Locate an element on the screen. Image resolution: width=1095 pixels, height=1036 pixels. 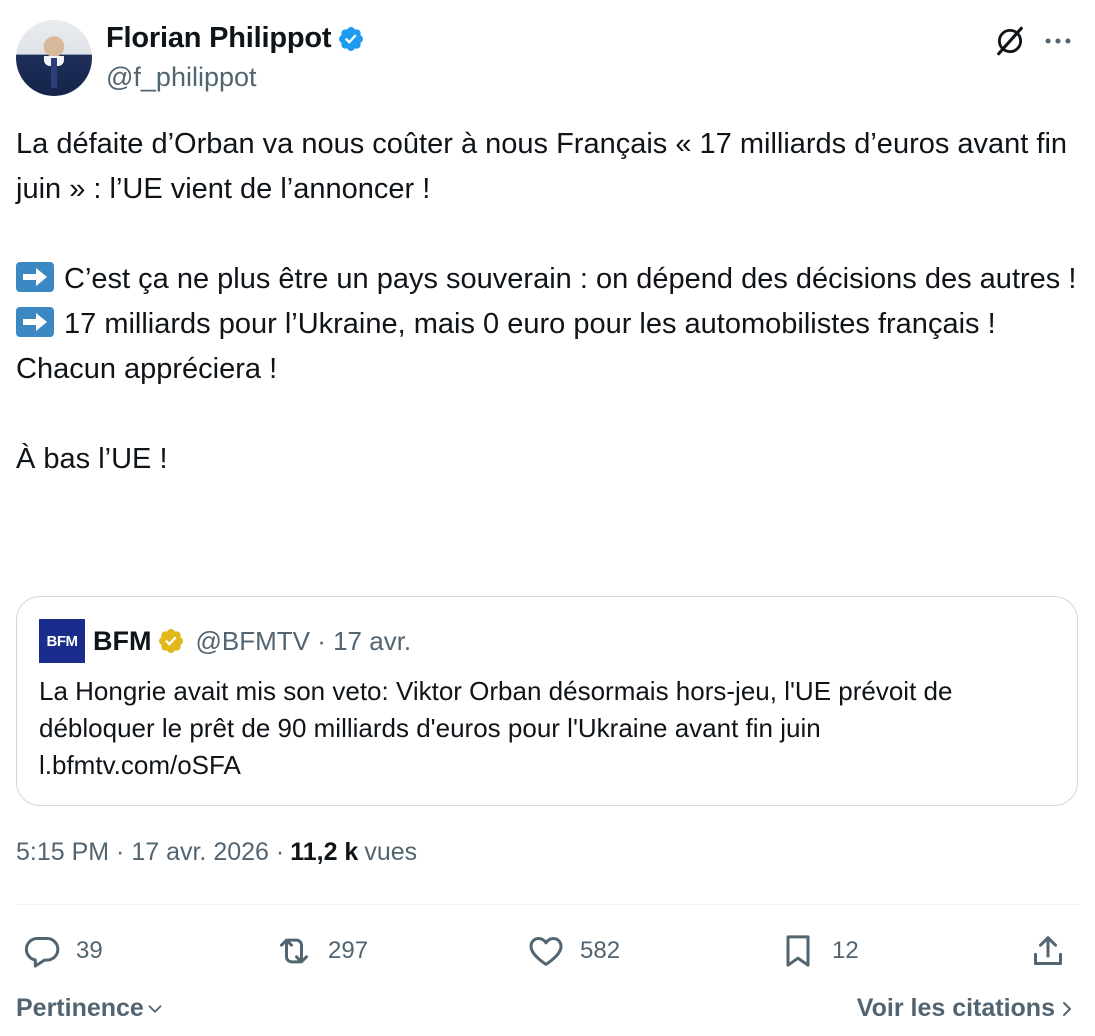
quoted-author-name: BFM is located at coordinates (122, 640).